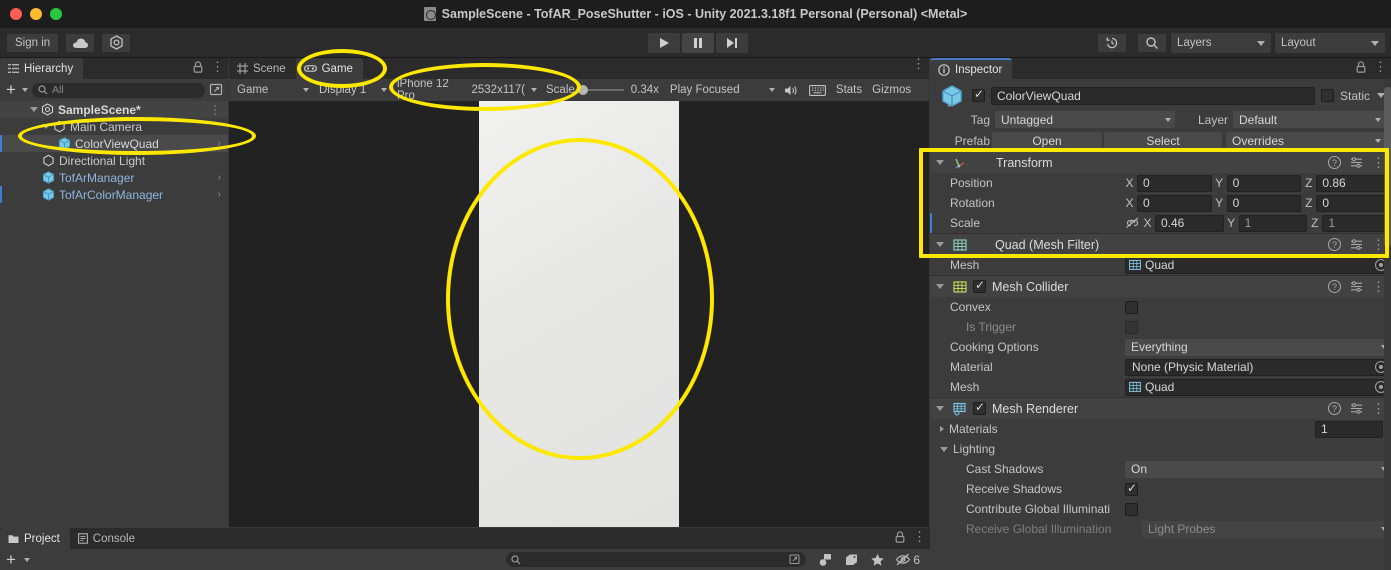 This screenshot has width=1391, height=570. Describe the element at coordinates (16, 14) in the screenshot. I see `close-window-button` at that location.